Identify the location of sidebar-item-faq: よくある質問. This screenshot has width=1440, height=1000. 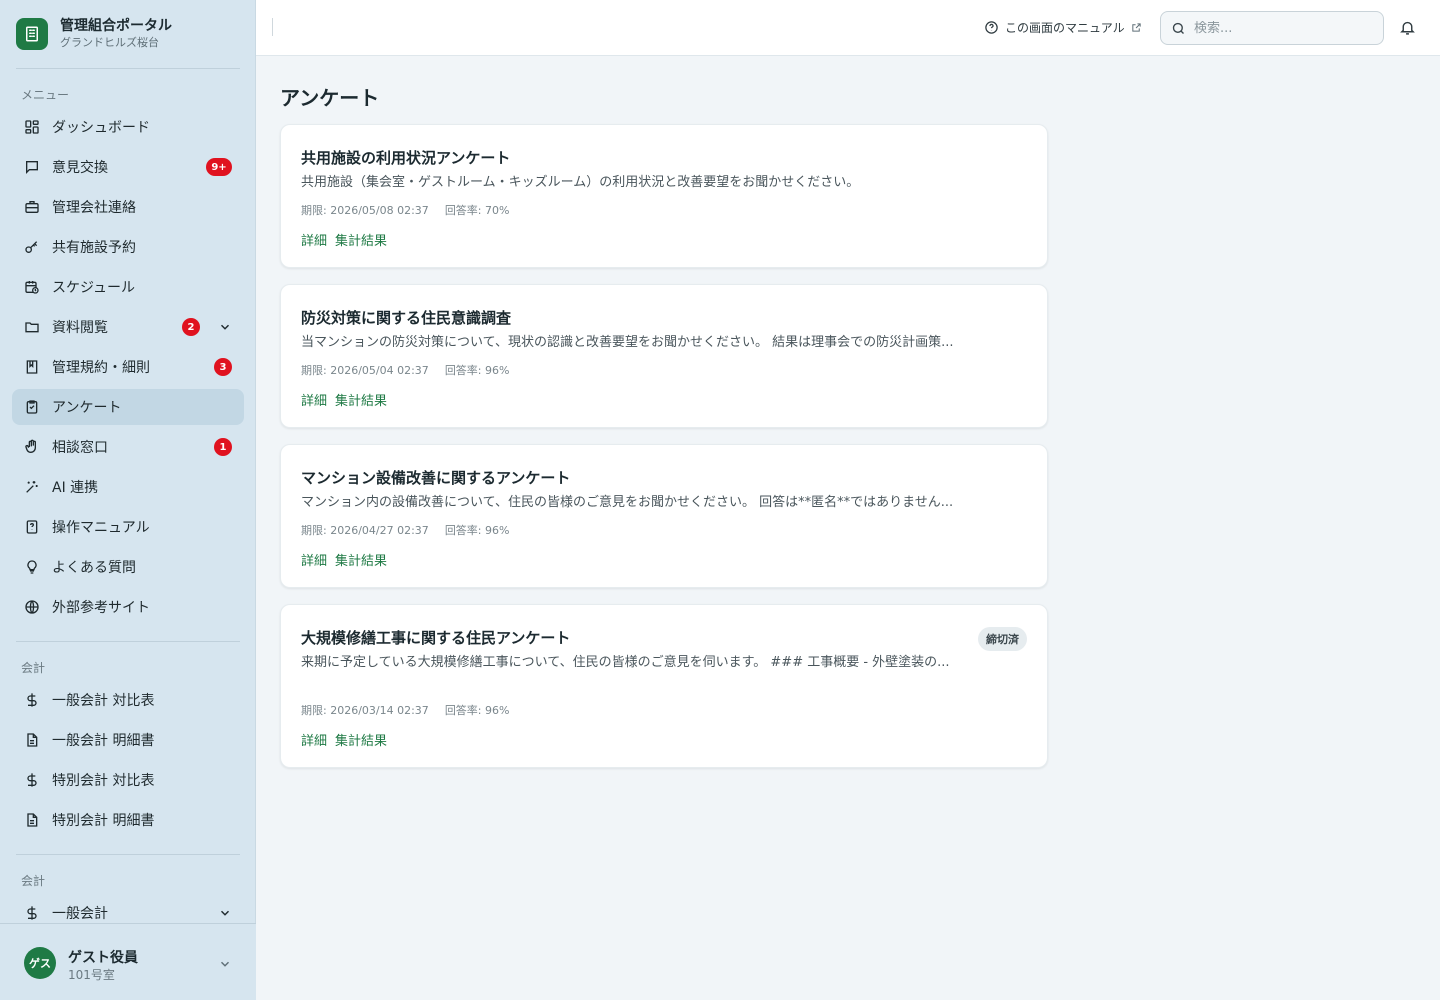
(128, 567).